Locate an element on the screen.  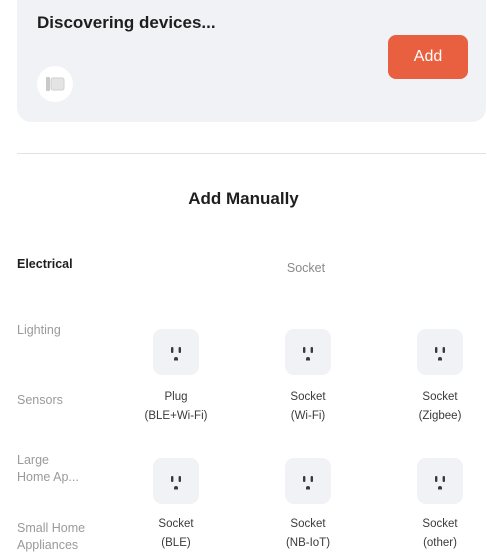
device-name: Plug is located at coordinates (176, 397).